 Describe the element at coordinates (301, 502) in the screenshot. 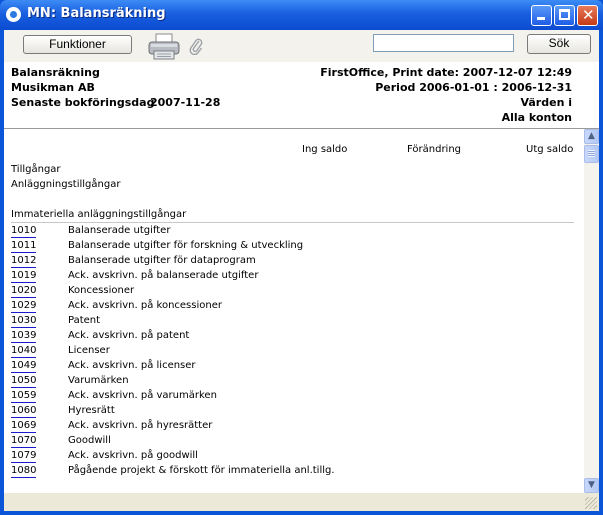

I see `status-bar` at that location.